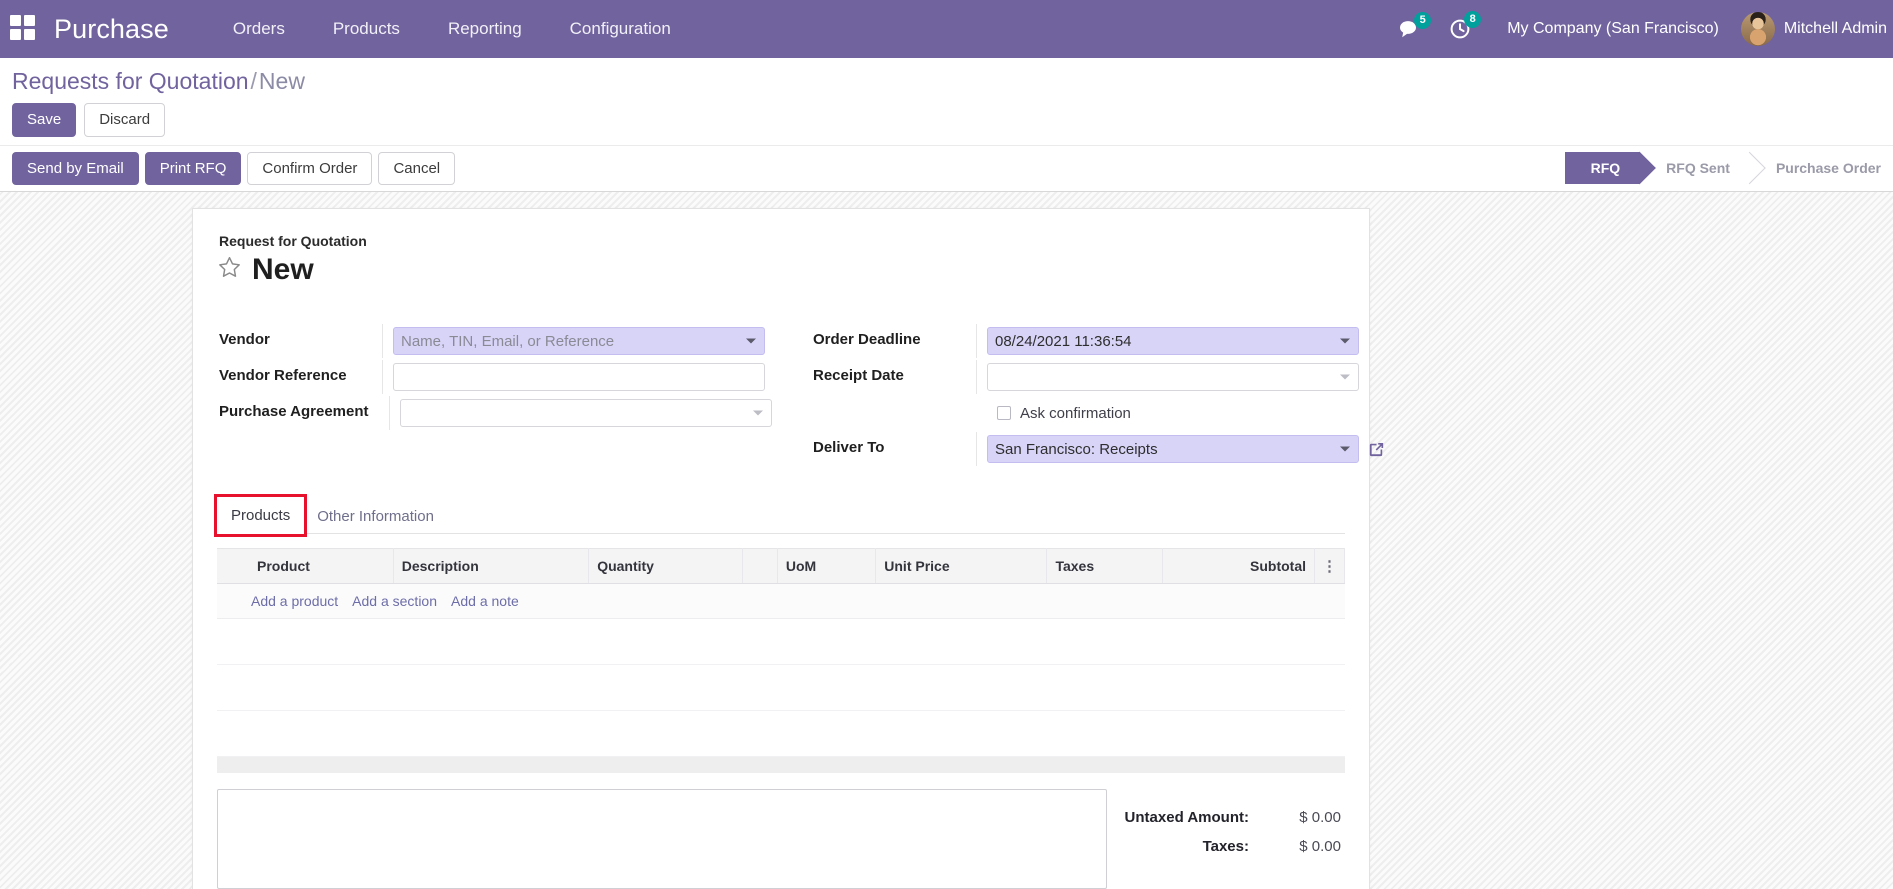  What do you see at coordinates (44, 120) in the screenshot?
I see `save-button: Save` at bounding box center [44, 120].